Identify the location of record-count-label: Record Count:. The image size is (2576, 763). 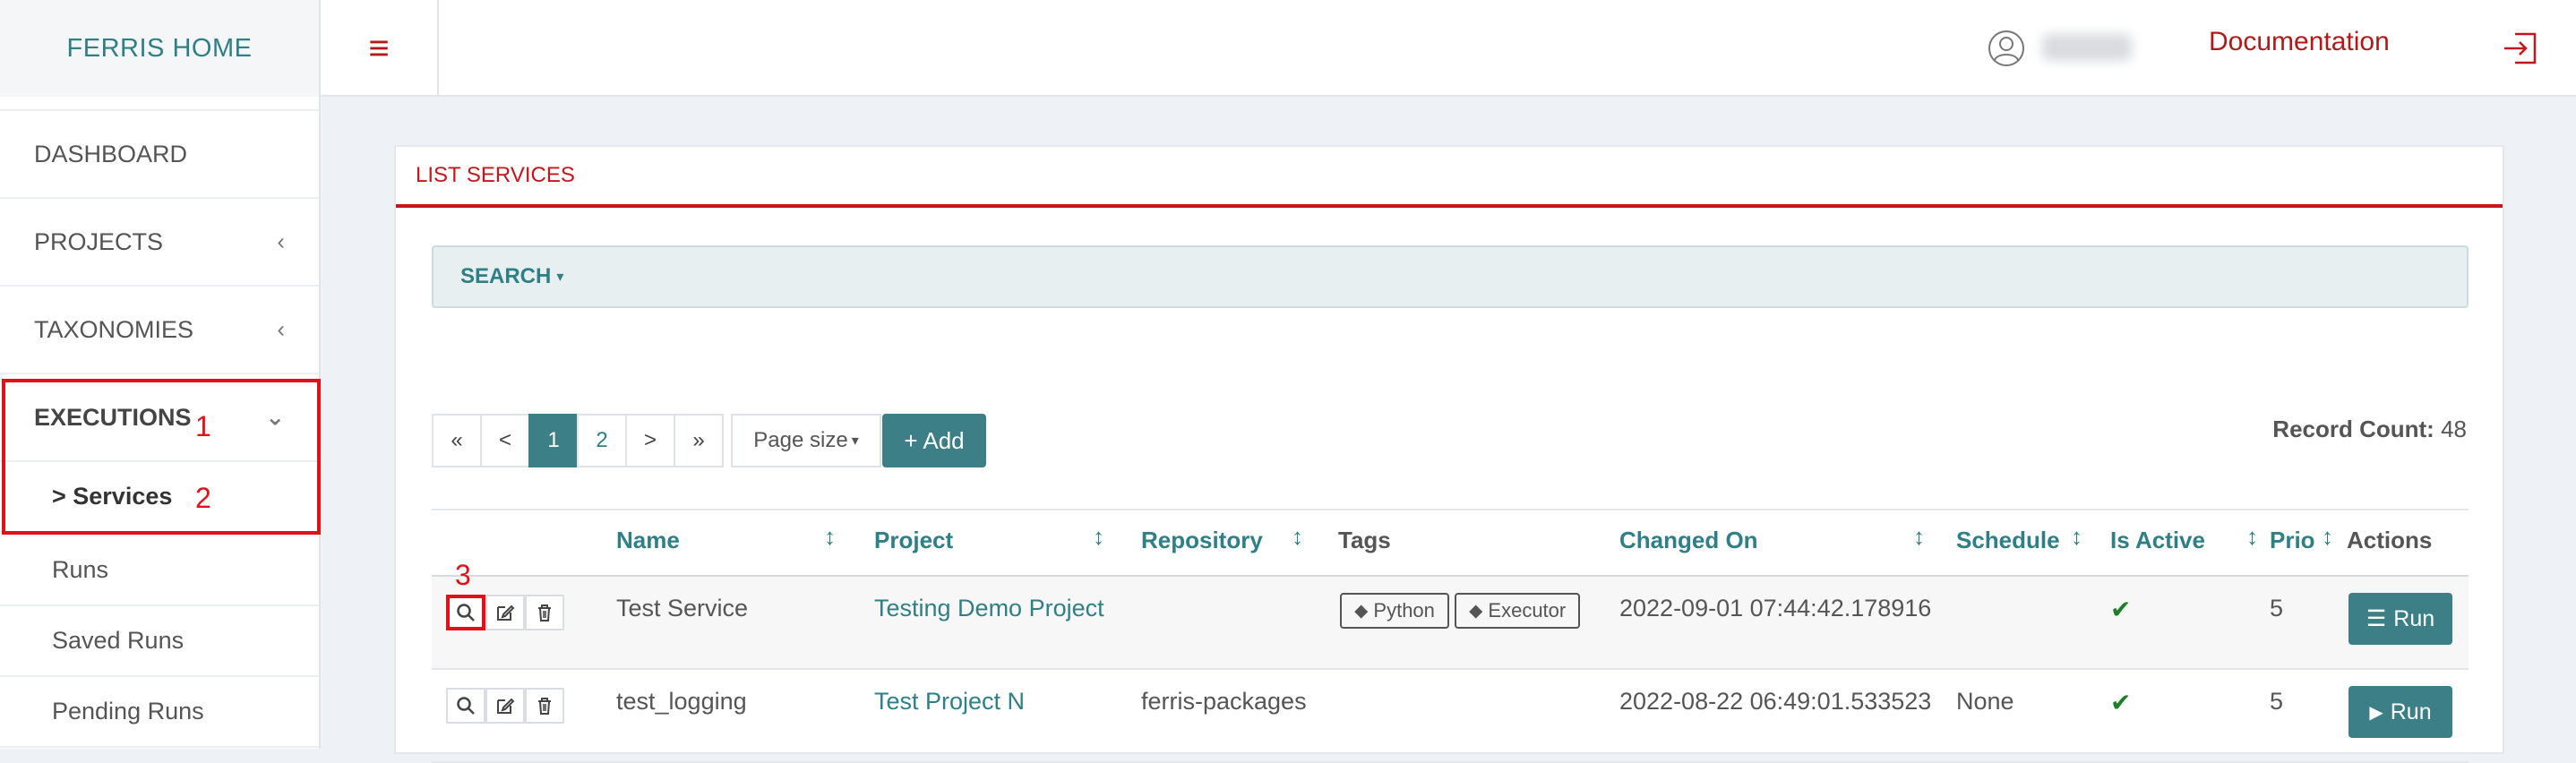
(2353, 429).